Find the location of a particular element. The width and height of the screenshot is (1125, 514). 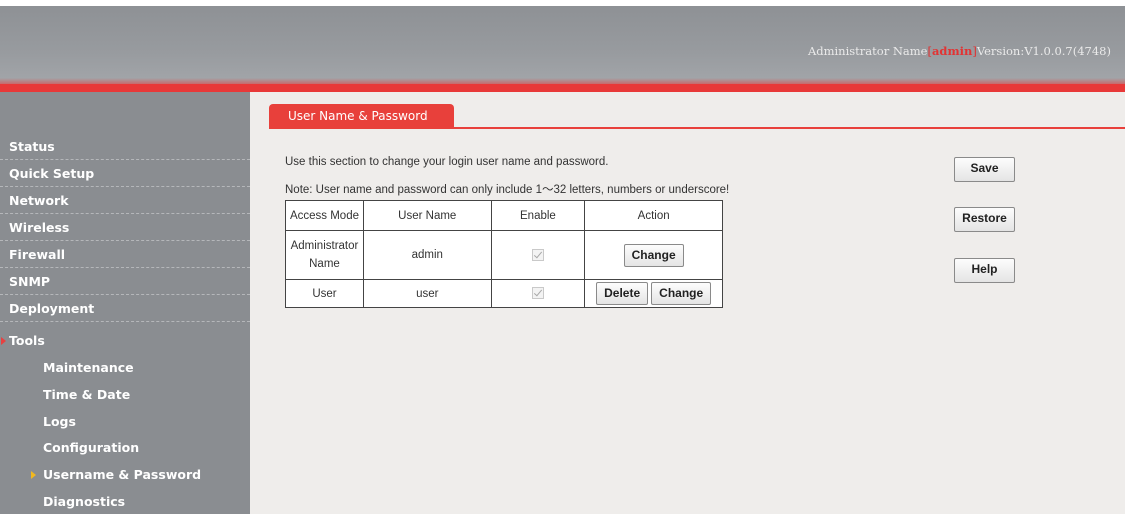

table-row: User user Delete Change is located at coordinates (504, 293).